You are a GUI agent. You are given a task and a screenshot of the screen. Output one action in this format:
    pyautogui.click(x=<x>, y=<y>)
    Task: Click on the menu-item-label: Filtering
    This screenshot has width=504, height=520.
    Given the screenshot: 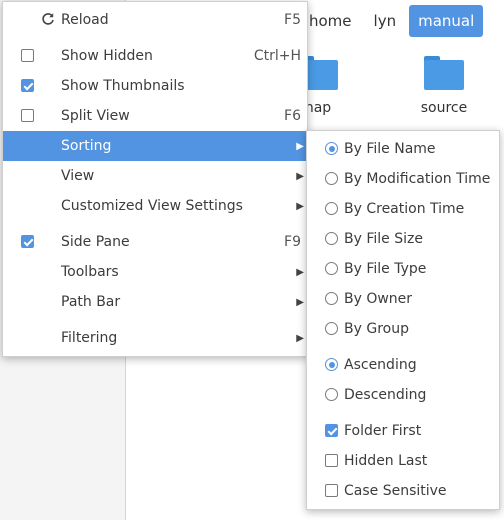 What is the action you would take?
    pyautogui.click(x=89, y=338)
    